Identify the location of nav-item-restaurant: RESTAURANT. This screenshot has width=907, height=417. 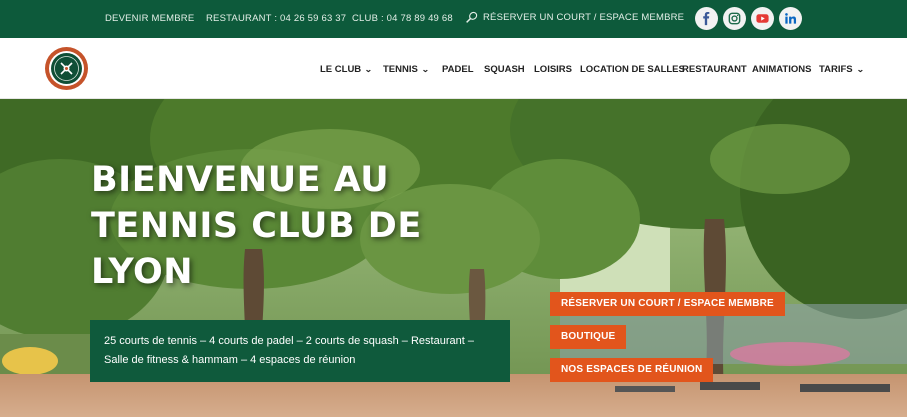
(714, 69).